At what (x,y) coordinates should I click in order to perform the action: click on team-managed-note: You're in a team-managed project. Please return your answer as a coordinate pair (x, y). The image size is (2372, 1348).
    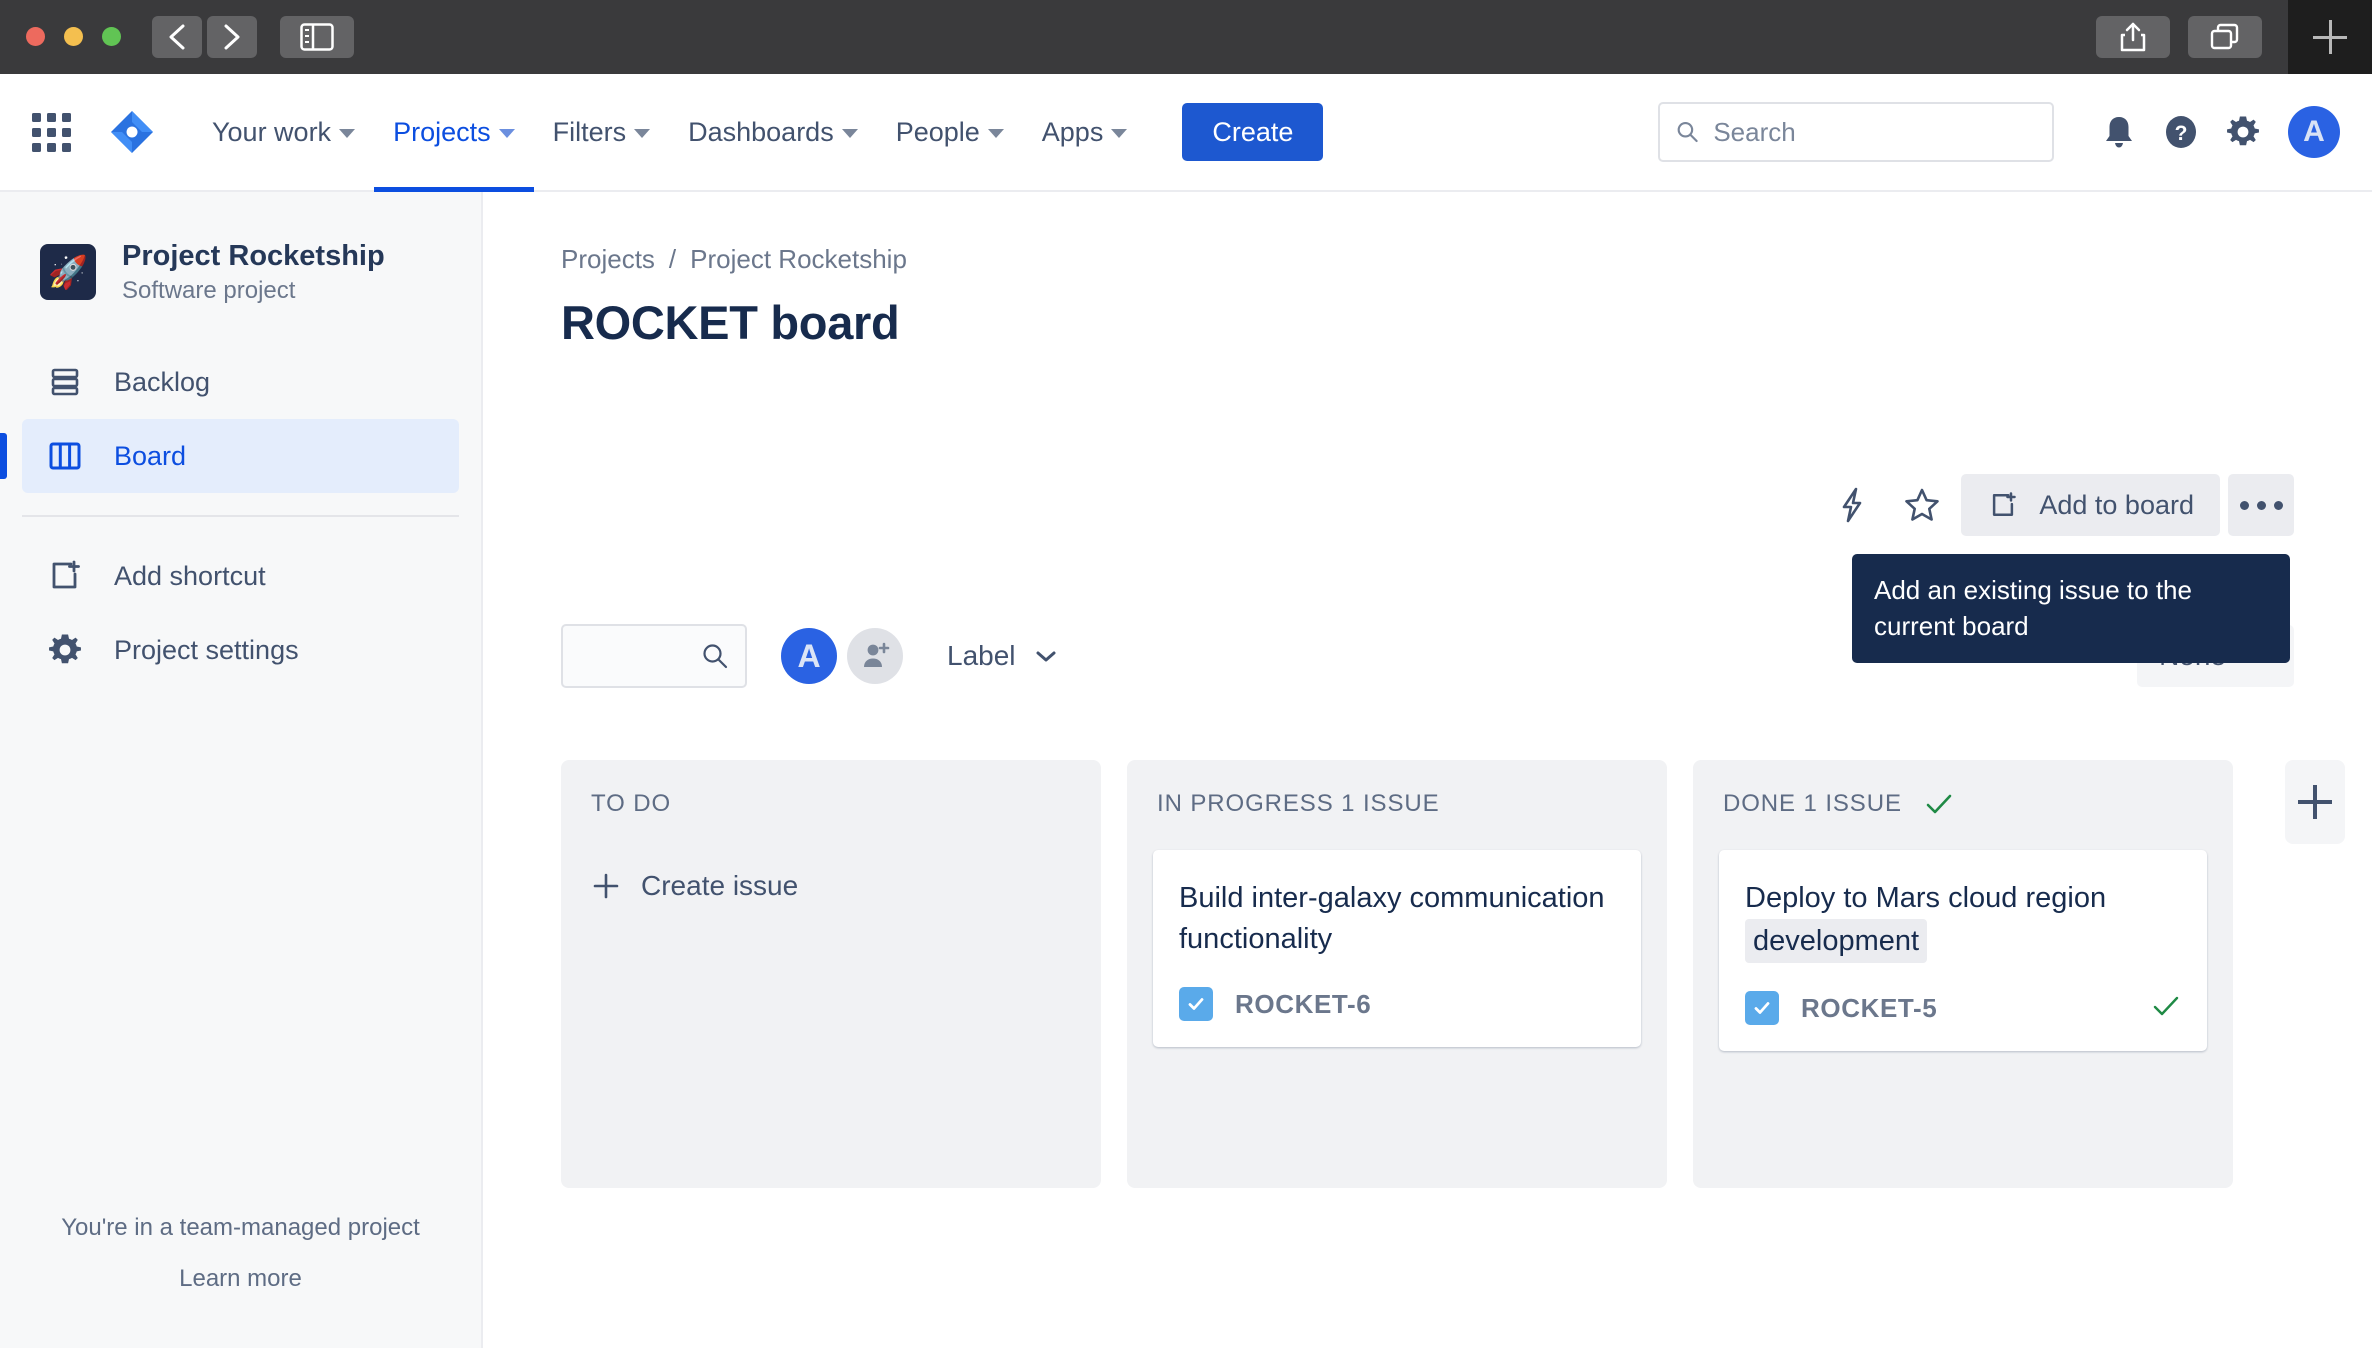
    Looking at the image, I should click on (240, 1228).